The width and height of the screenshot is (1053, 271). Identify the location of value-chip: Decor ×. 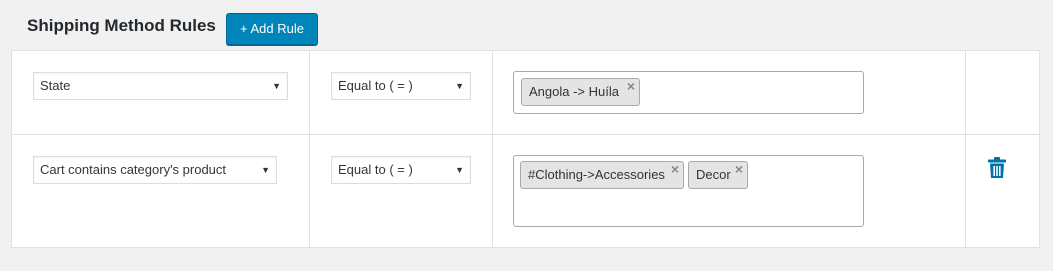
(718, 175).